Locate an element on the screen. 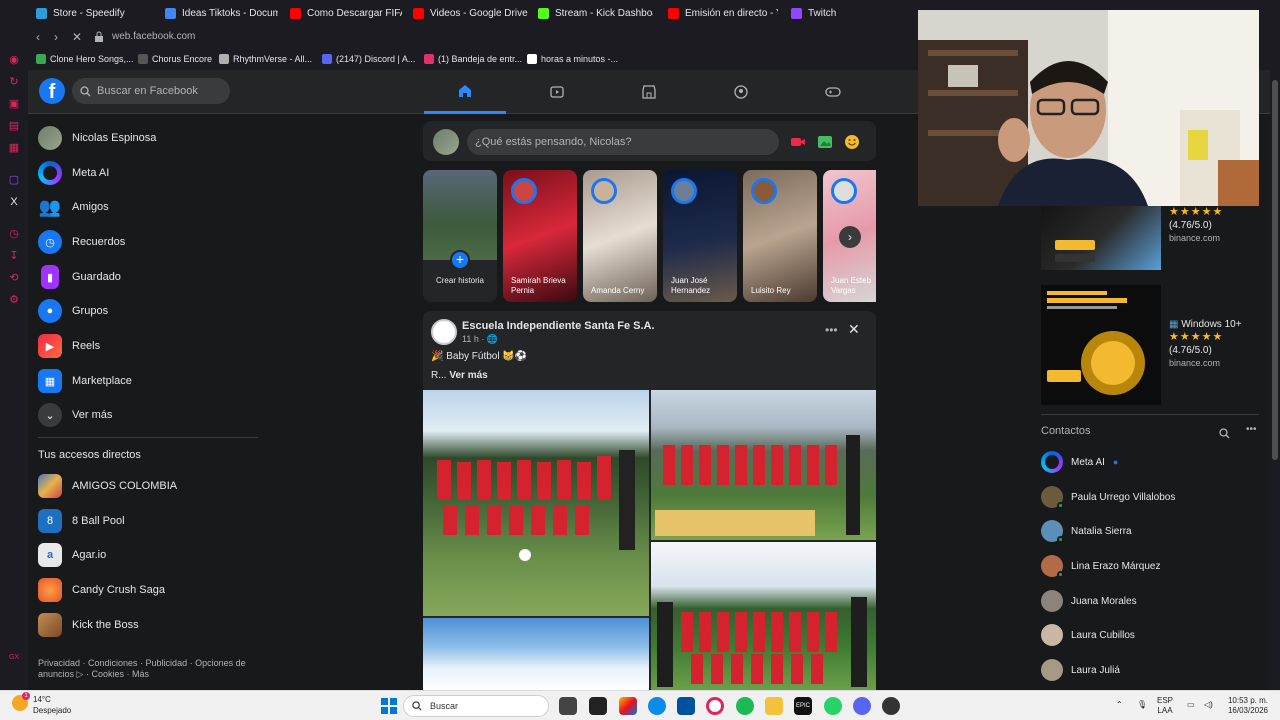 The width and height of the screenshot is (1280, 720). contact-item: Meta AI ● is located at coordinates (1079, 462).